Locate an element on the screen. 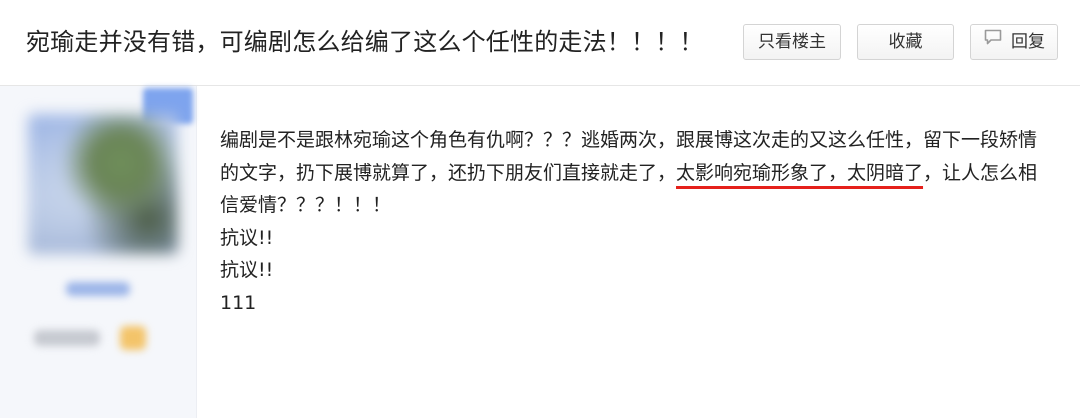  only-op-button: 只看楼主 is located at coordinates (792, 42).